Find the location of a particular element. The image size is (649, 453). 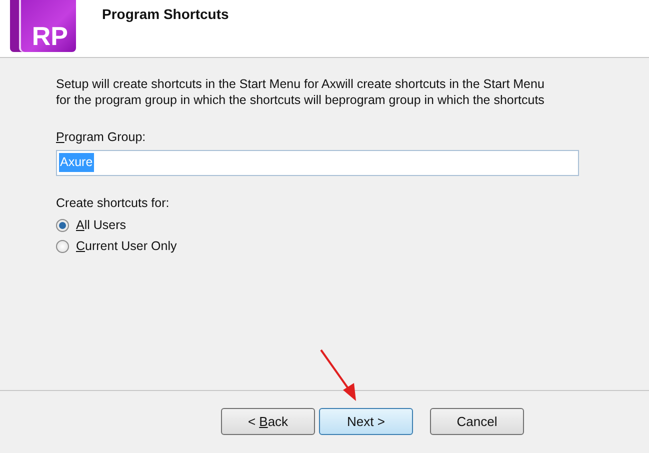

back-button: < Back is located at coordinates (268, 421).